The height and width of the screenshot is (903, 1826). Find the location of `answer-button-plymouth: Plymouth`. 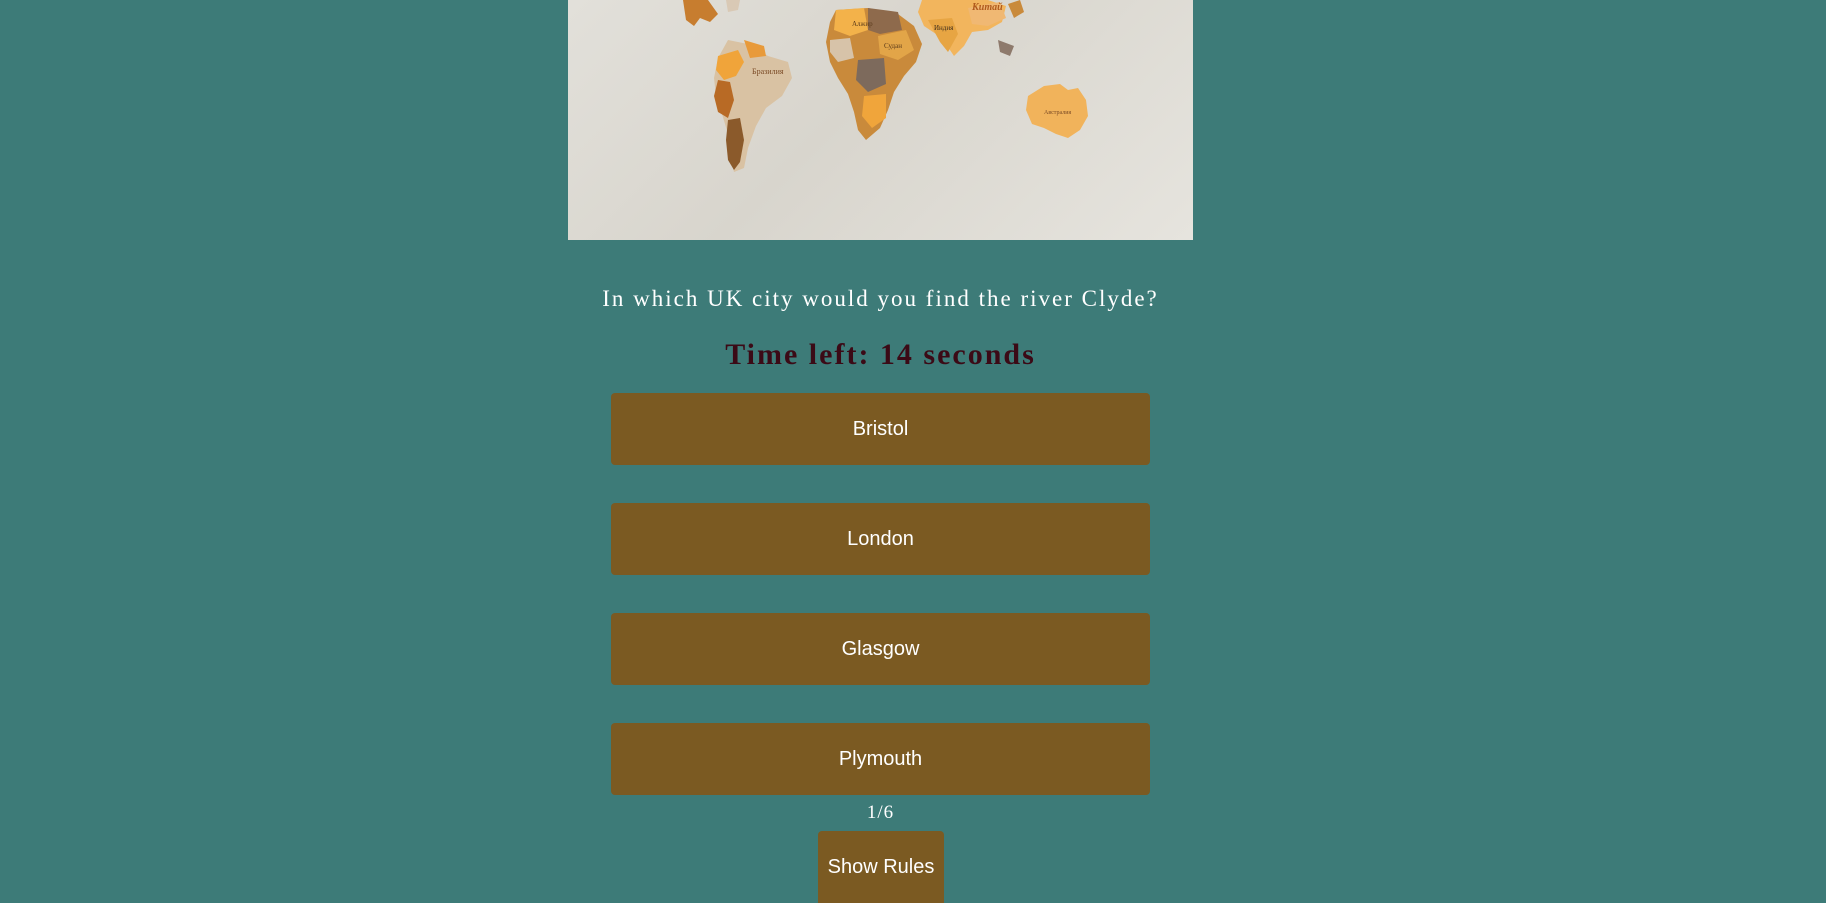

answer-button-plymouth: Plymouth is located at coordinates (880, 759).